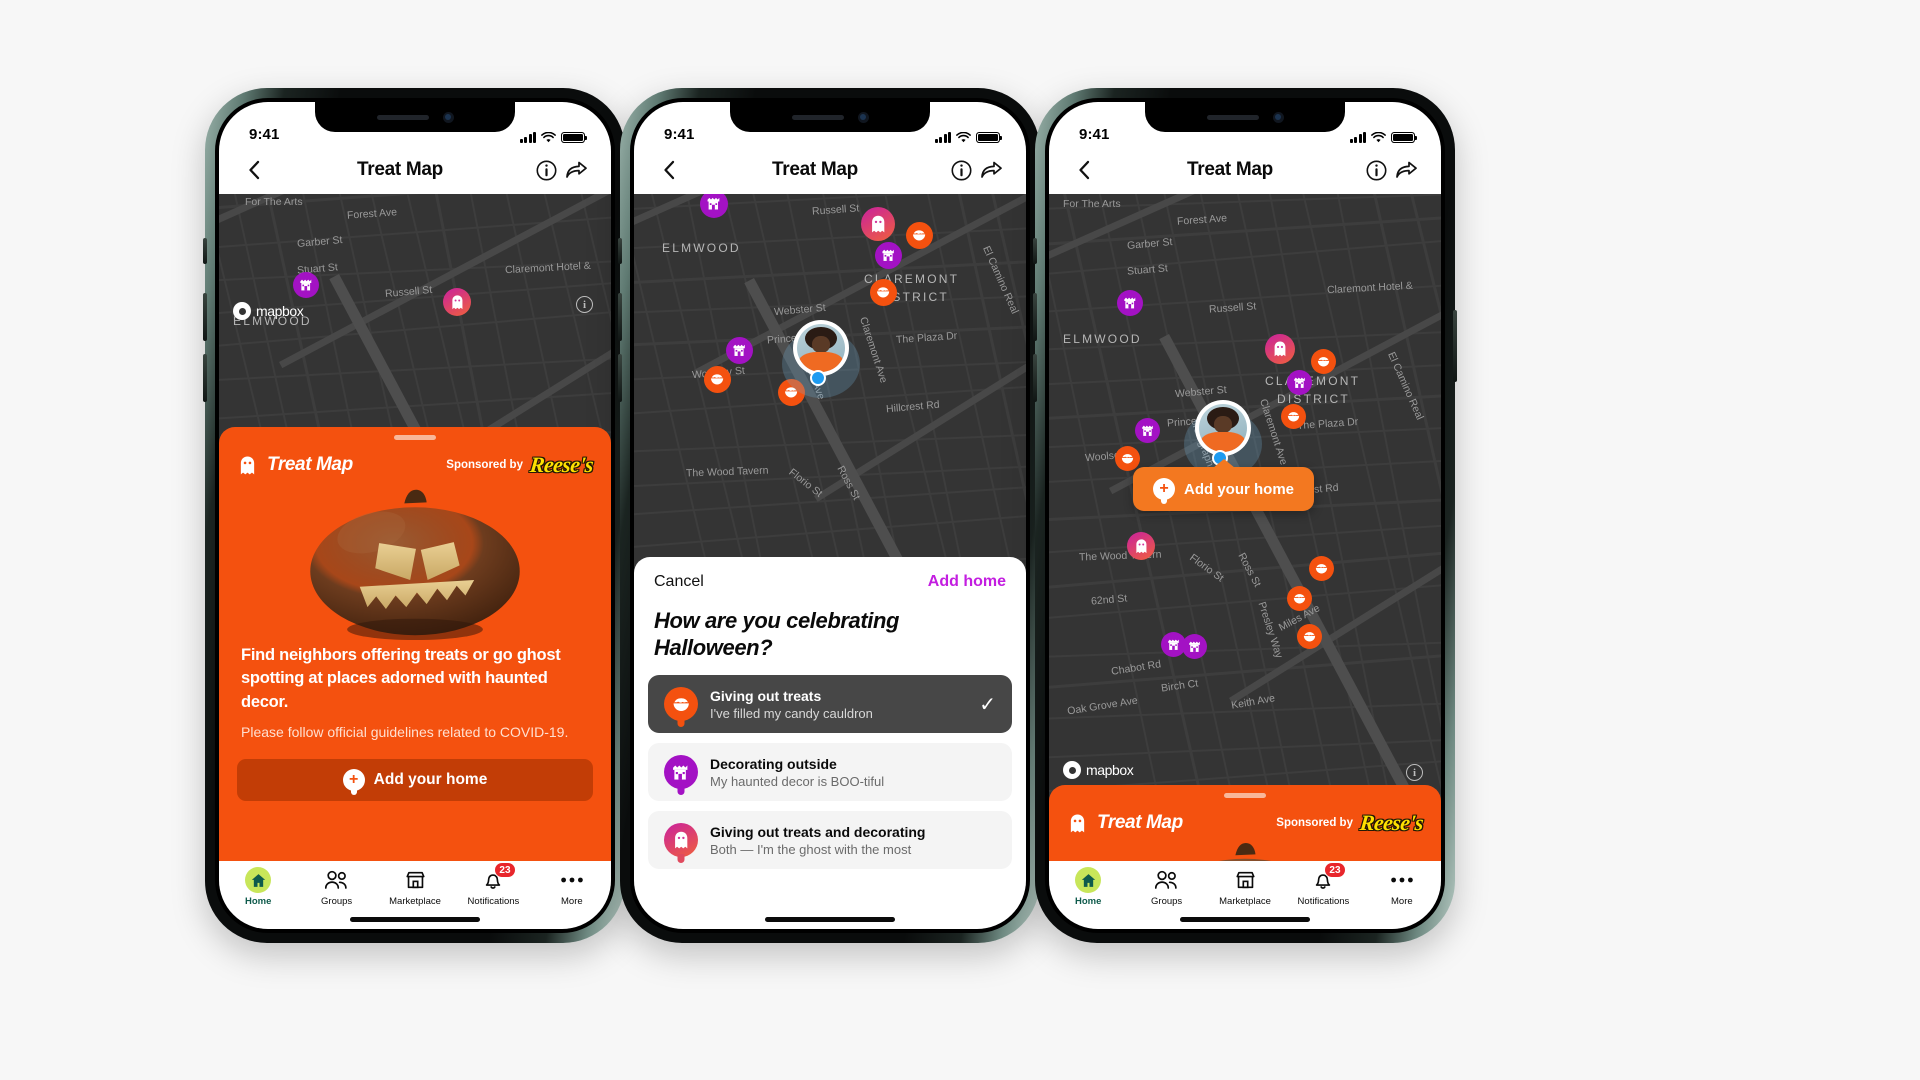 The height and width of the screenshot is (1080, 1920). Describe the element at coordinates (818, 831) in the screenshot. I see `option-title: Giving out treats and decorating` at that location.